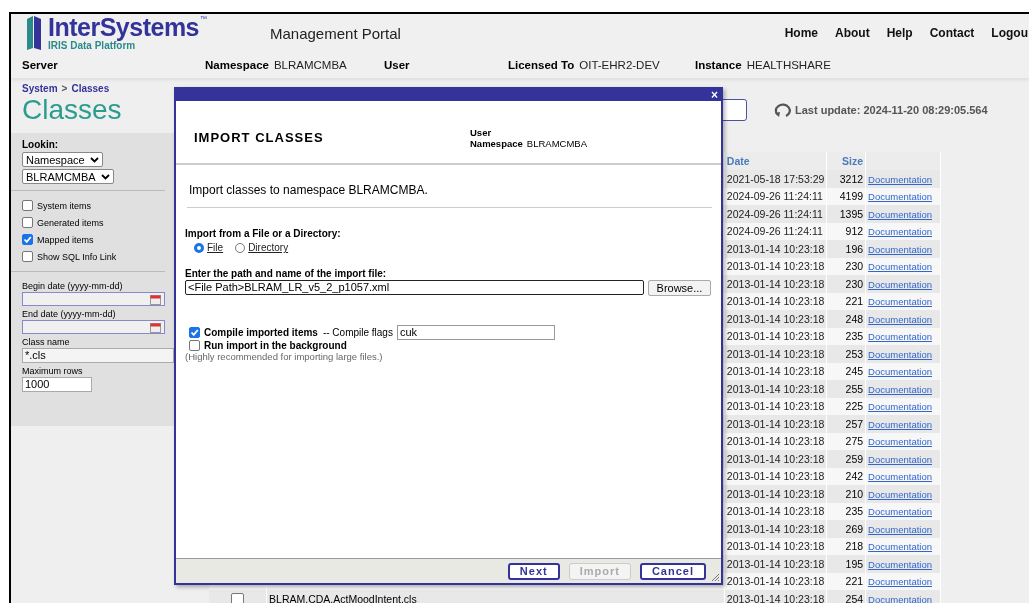 The height and width of the screenshot is (603, 1029). What do you see at coordinates (853, 161) in the screenshot?
I see `column-header: Size` at bounding box center [853, 161].